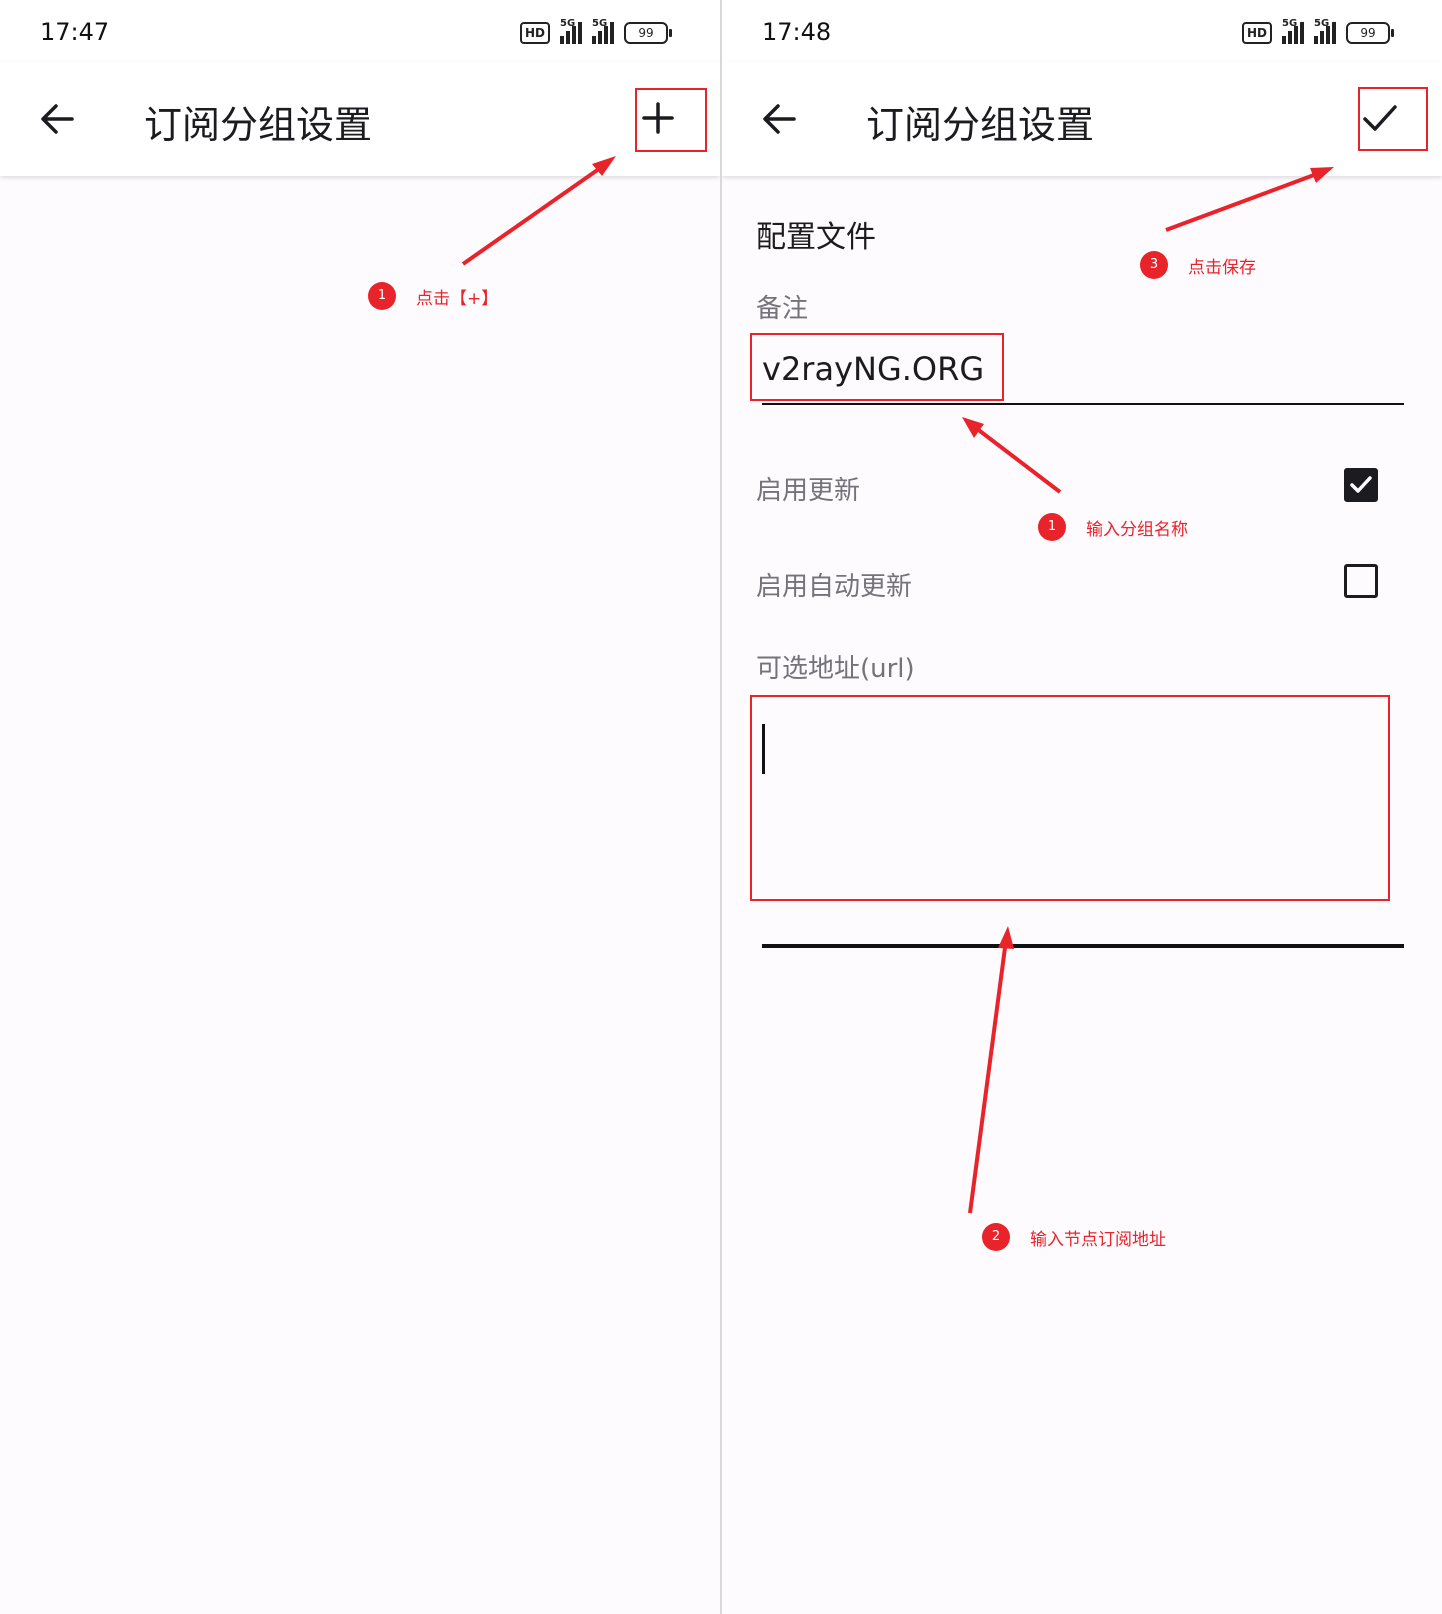 Image resolution: width=1442 pixels, height=1614 pixels. What do you see at coordinates (671, 120) in the screenshot?
I see `highlight-add-button` at bounding box center [671, 120].